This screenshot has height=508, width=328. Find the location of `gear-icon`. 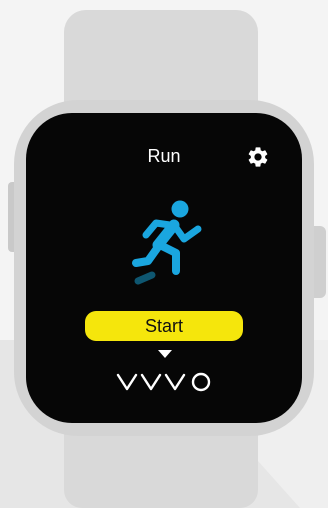

gear-icon is located at coordinates (258, 157).